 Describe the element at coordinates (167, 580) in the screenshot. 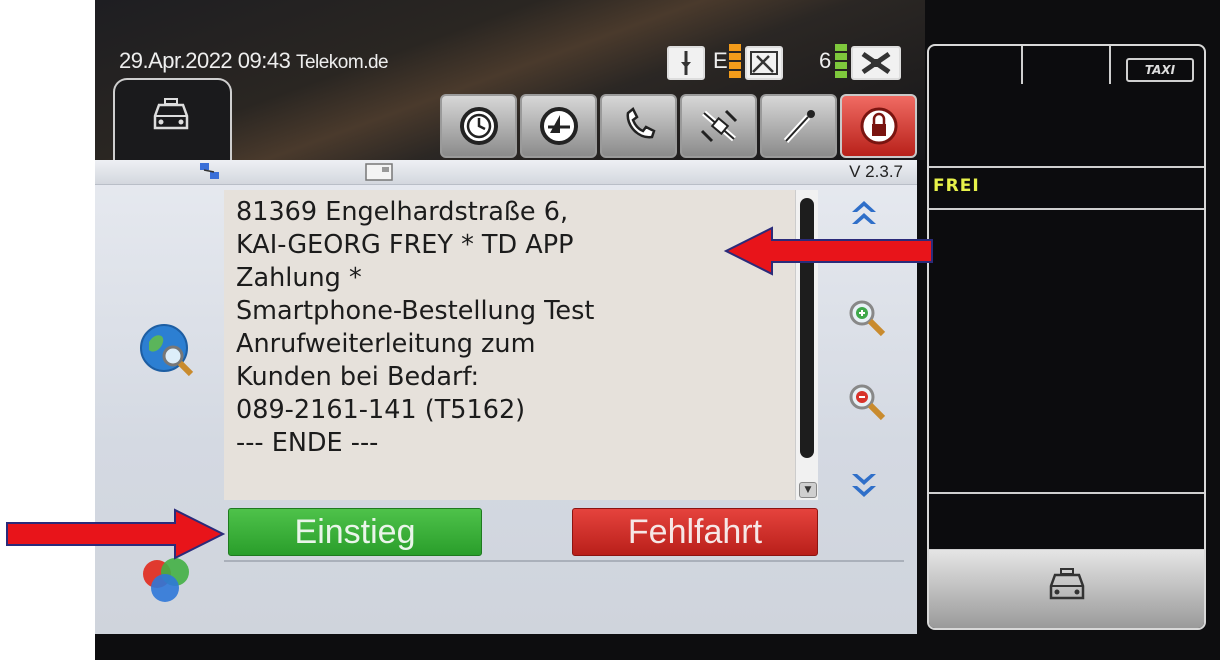

I see `color-circles-icon` at that location.